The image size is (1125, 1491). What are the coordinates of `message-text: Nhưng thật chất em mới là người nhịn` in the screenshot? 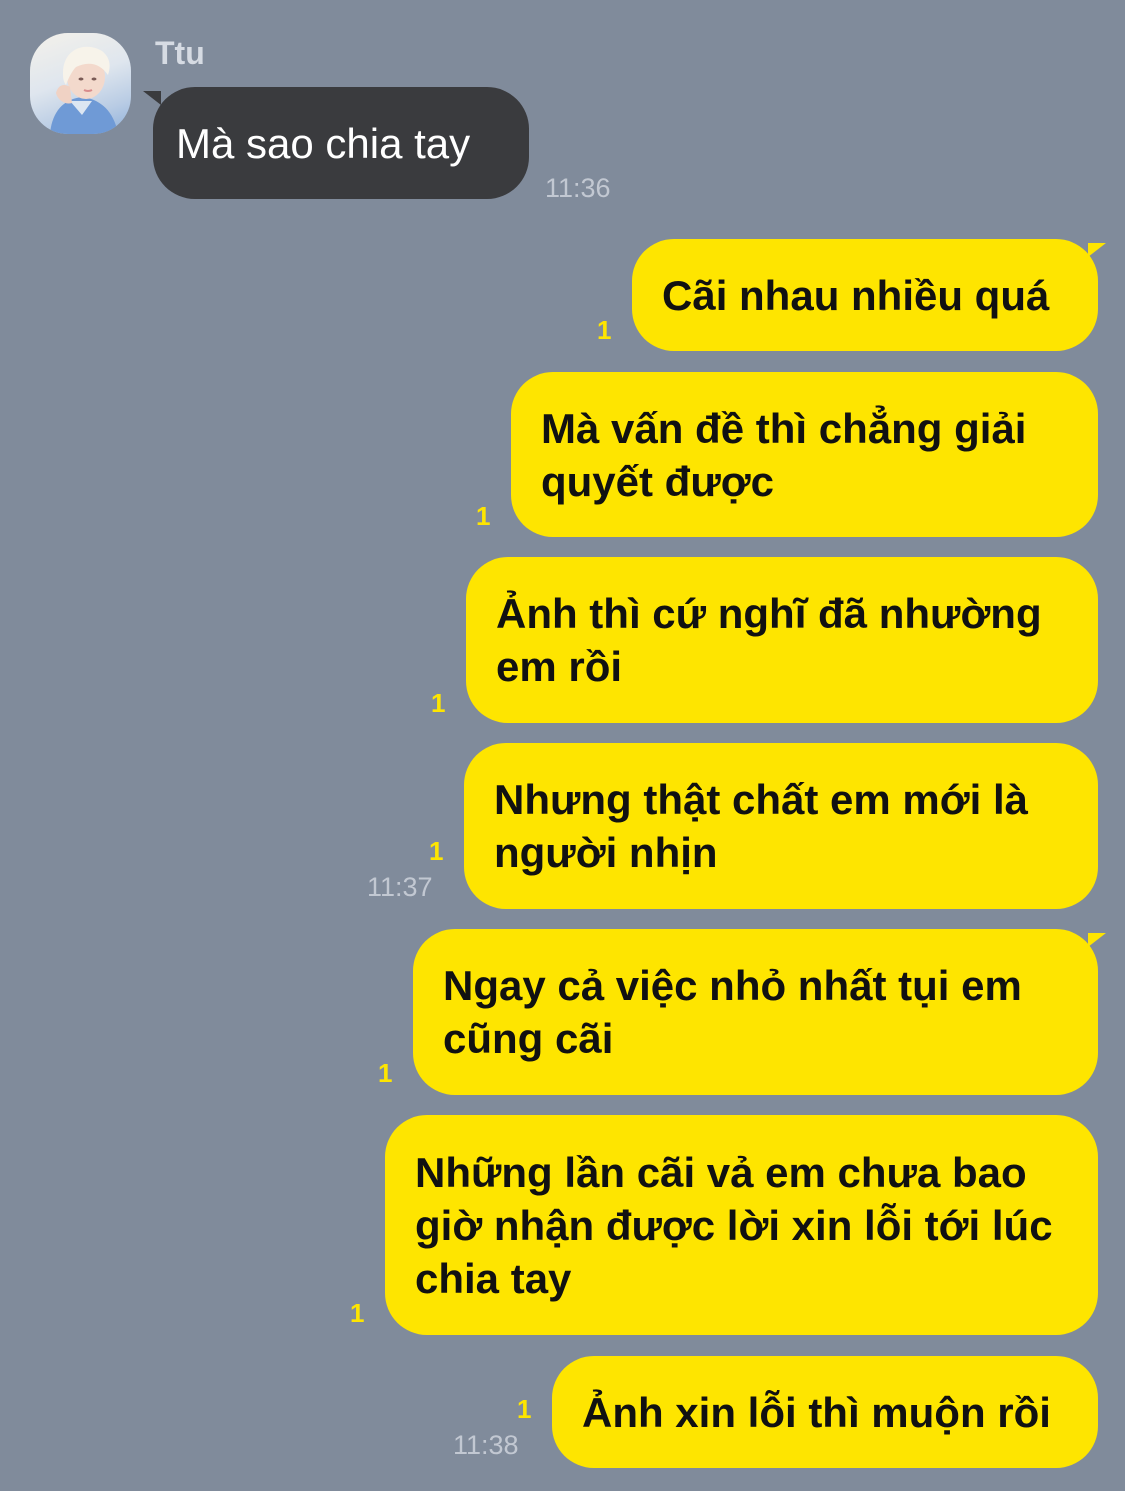 It's located at (761, 826).